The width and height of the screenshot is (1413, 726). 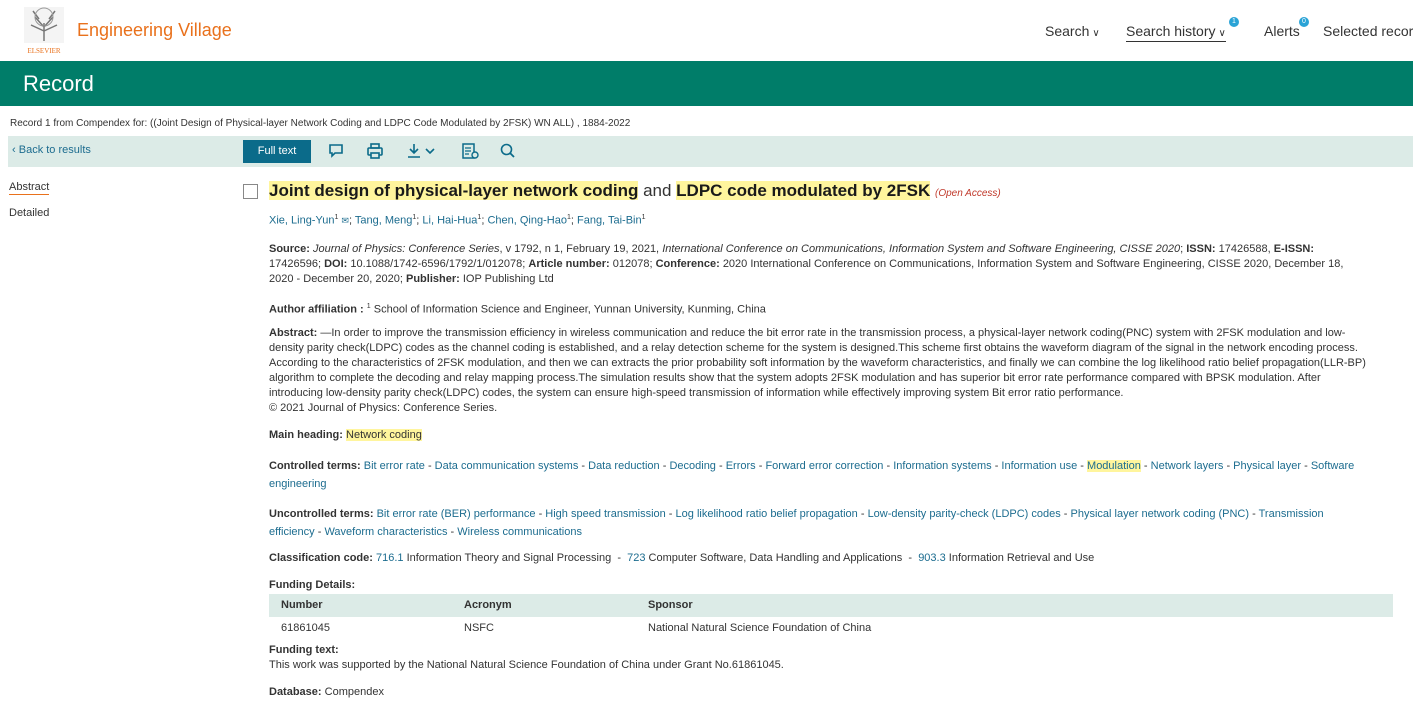 I want to click on uncontrolled-term-link: Log likelihood ratio belief propagation, so click(x=767, y=514).